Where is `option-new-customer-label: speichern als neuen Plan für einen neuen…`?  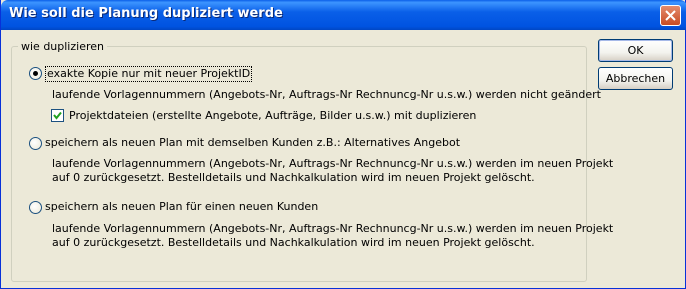
option-new-customer-label: speichern als neuen Plan für einen neuen… is located at coordinates (181, 207).